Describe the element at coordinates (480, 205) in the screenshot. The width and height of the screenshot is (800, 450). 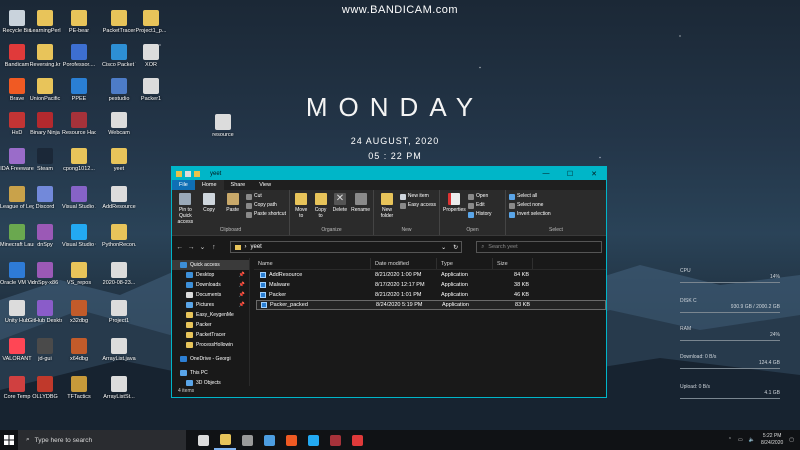
I see `edit-button: Edit` at that location.